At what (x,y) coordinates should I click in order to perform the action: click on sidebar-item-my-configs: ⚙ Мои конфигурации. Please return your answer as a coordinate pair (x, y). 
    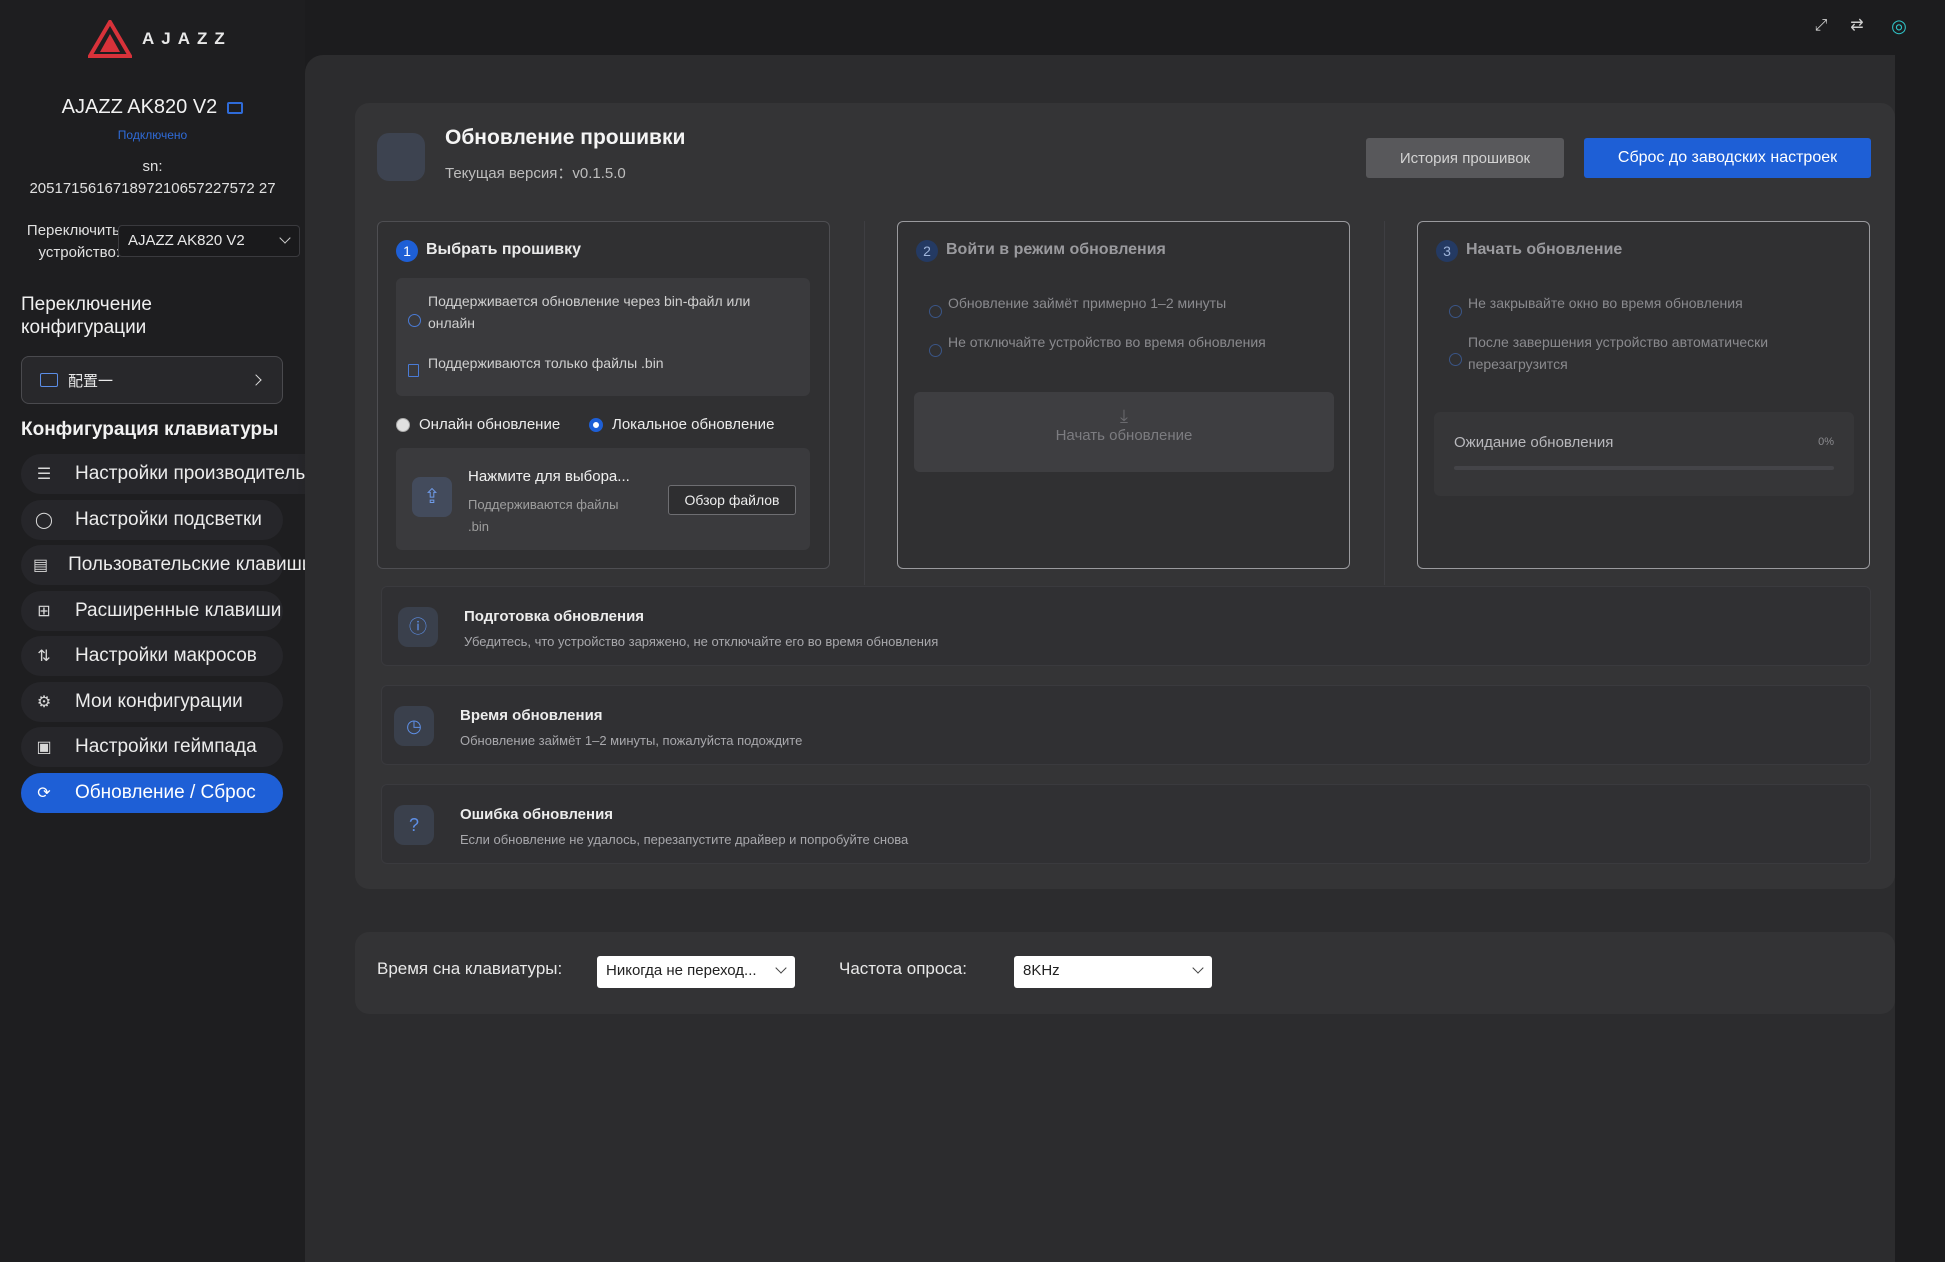
    Looking at the image, I should click on (152, 701).